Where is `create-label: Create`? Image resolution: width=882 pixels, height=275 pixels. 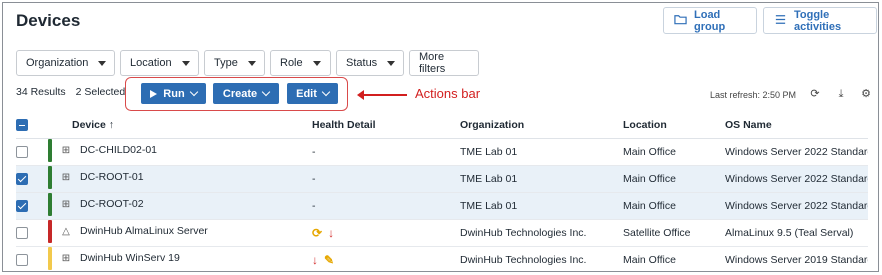 create-label: Create is located at coordinates (240, 93).